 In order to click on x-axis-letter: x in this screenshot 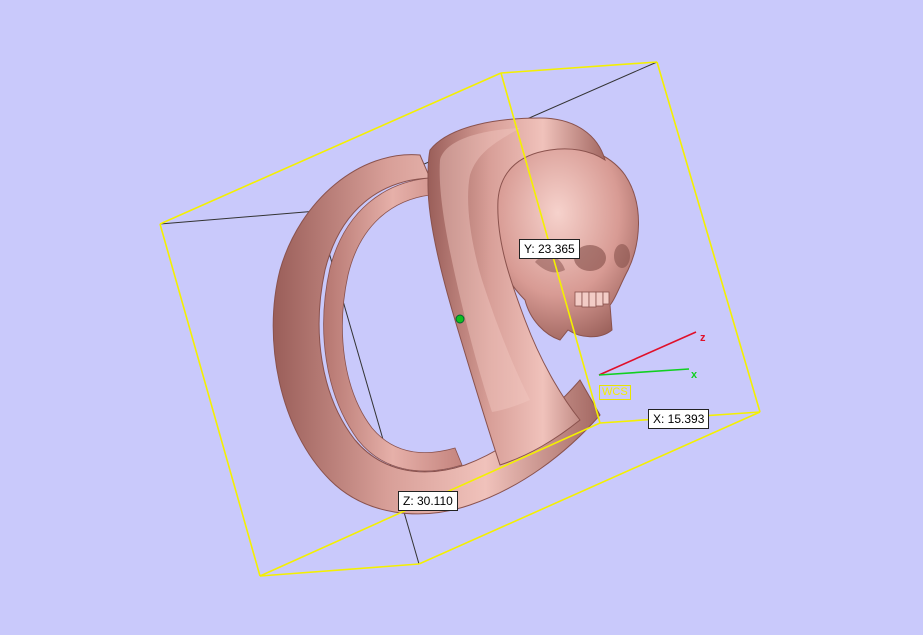, I will do `click(694, 375)`.